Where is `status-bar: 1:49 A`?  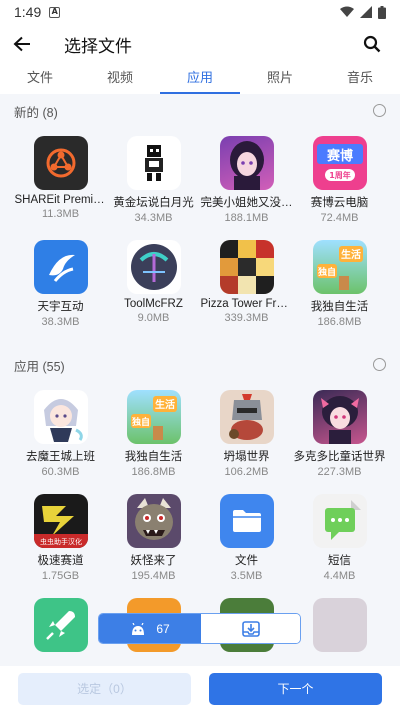
status-bar: 1:49 A is located at coordinates (200, 12).